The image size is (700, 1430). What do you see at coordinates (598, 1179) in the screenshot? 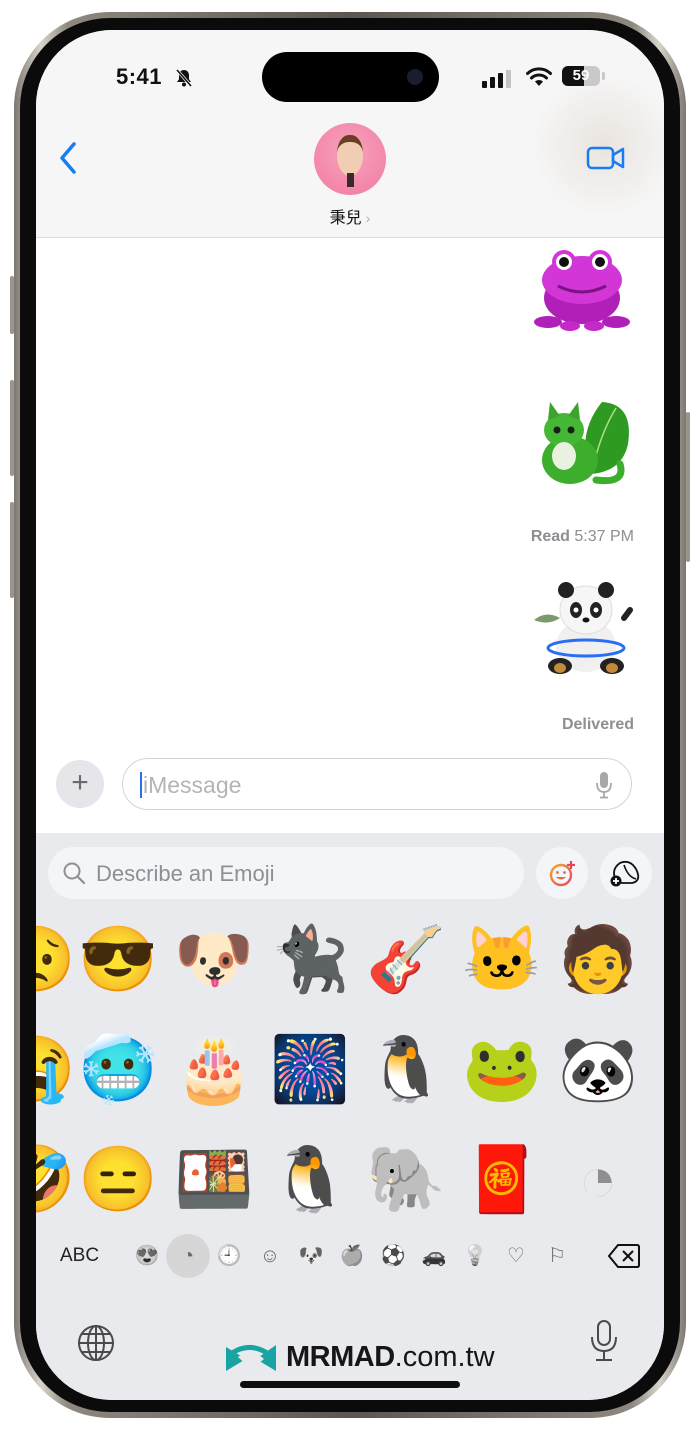
I see `emoji-cell: ◔` at bounding box center [598, 1179].